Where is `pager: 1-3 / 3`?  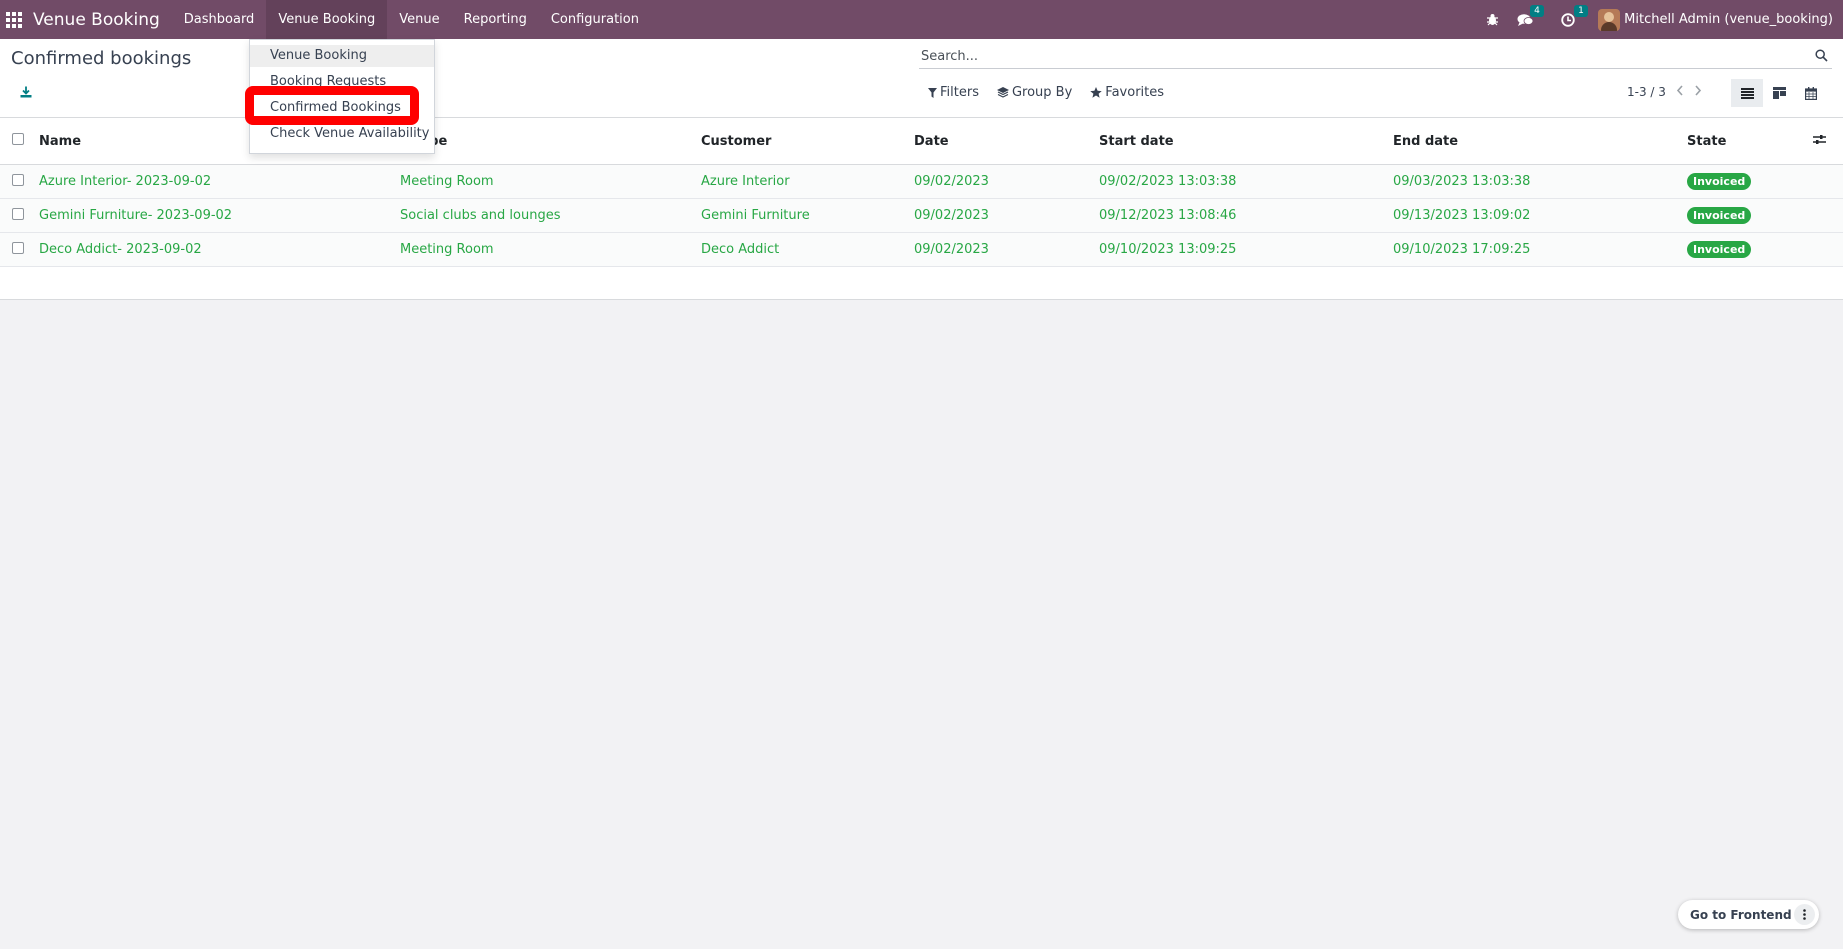 pager: 1-3 / 3 is located at coordinates (1664, 92).